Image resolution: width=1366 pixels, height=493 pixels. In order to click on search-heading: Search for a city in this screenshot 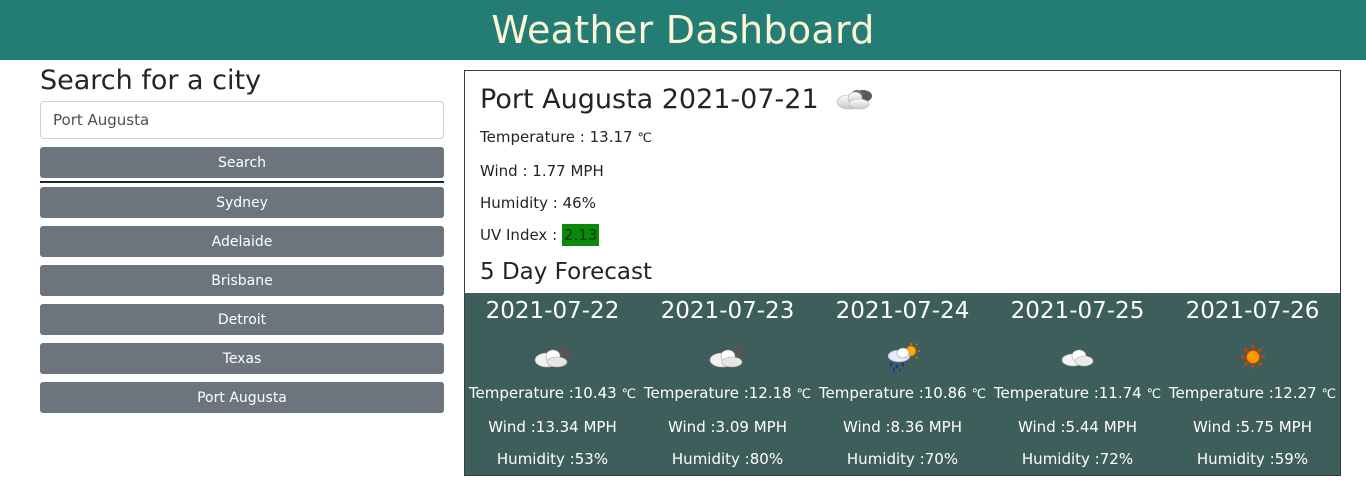, I will do `click(151, 80)`.